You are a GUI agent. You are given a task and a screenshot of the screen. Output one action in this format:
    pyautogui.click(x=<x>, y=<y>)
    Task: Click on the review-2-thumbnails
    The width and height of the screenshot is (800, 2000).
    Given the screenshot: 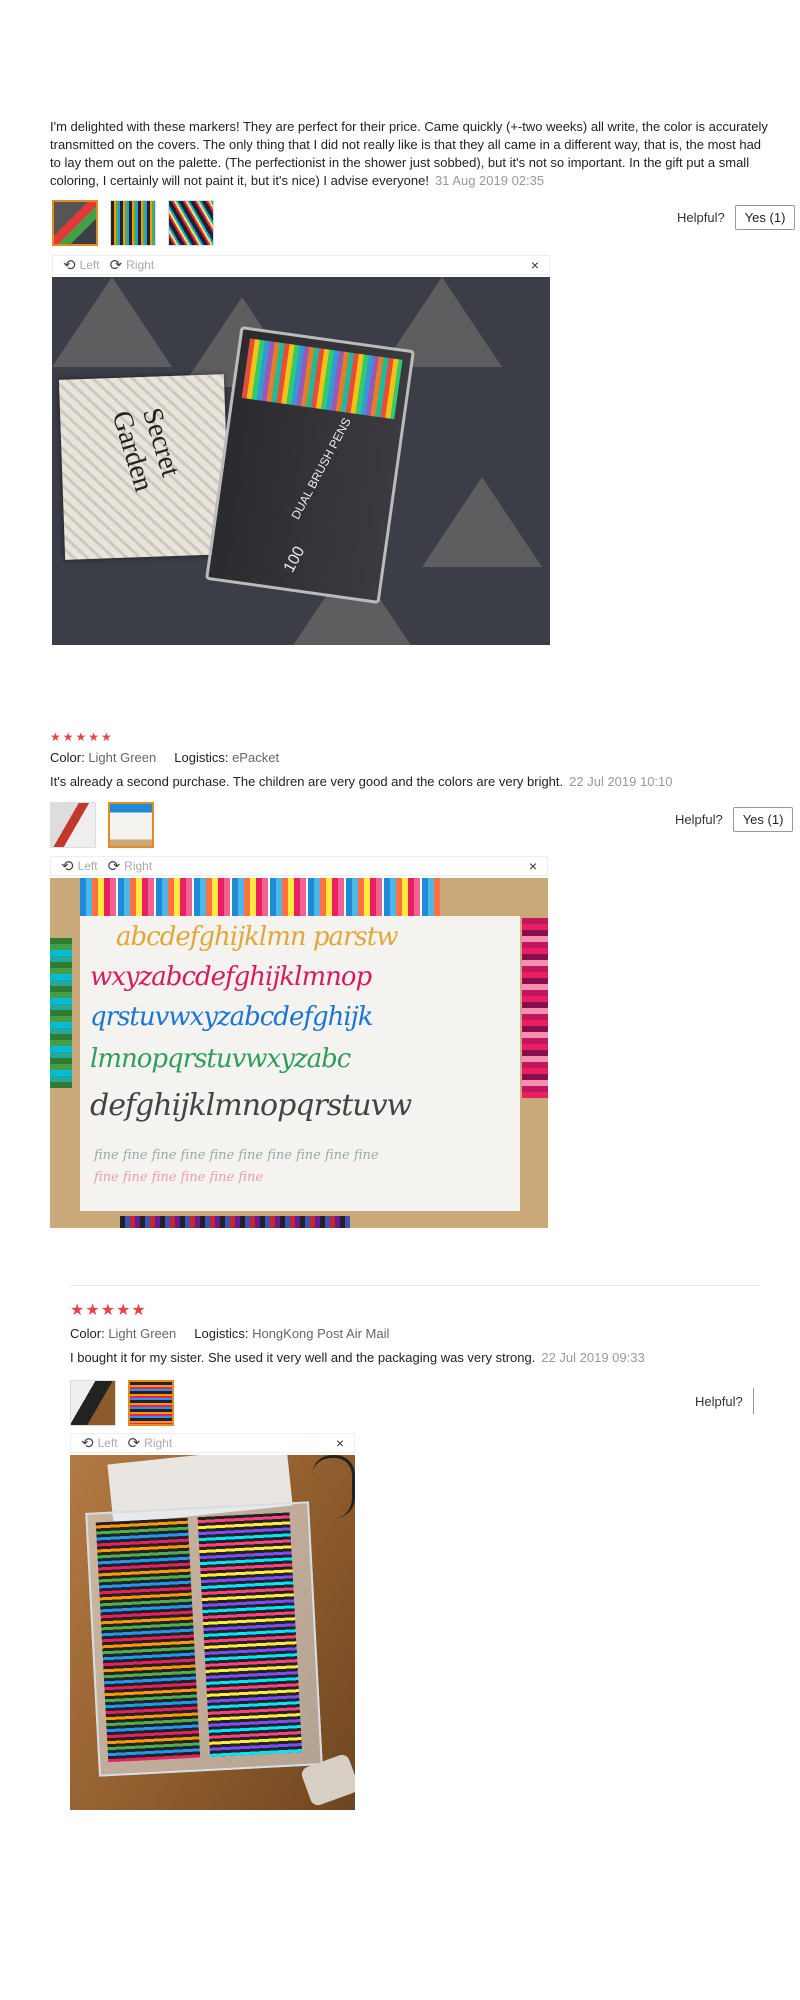 What is the action you would take?
    pyautogui.click(x=102, y=825)
    